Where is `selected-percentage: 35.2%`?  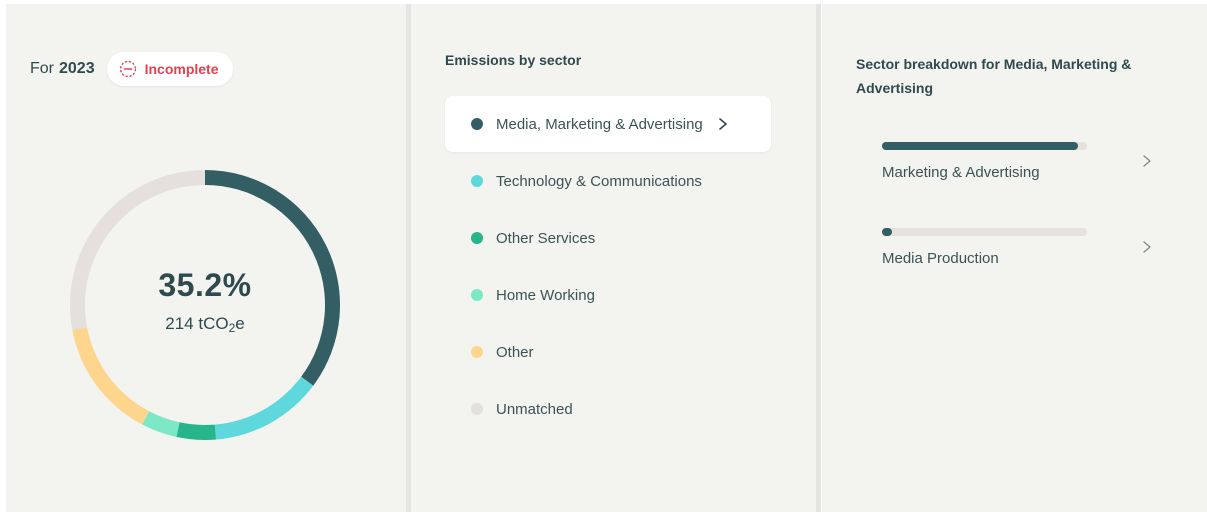
selected-percentage: 35.2% is located at coordinates (205, 285).